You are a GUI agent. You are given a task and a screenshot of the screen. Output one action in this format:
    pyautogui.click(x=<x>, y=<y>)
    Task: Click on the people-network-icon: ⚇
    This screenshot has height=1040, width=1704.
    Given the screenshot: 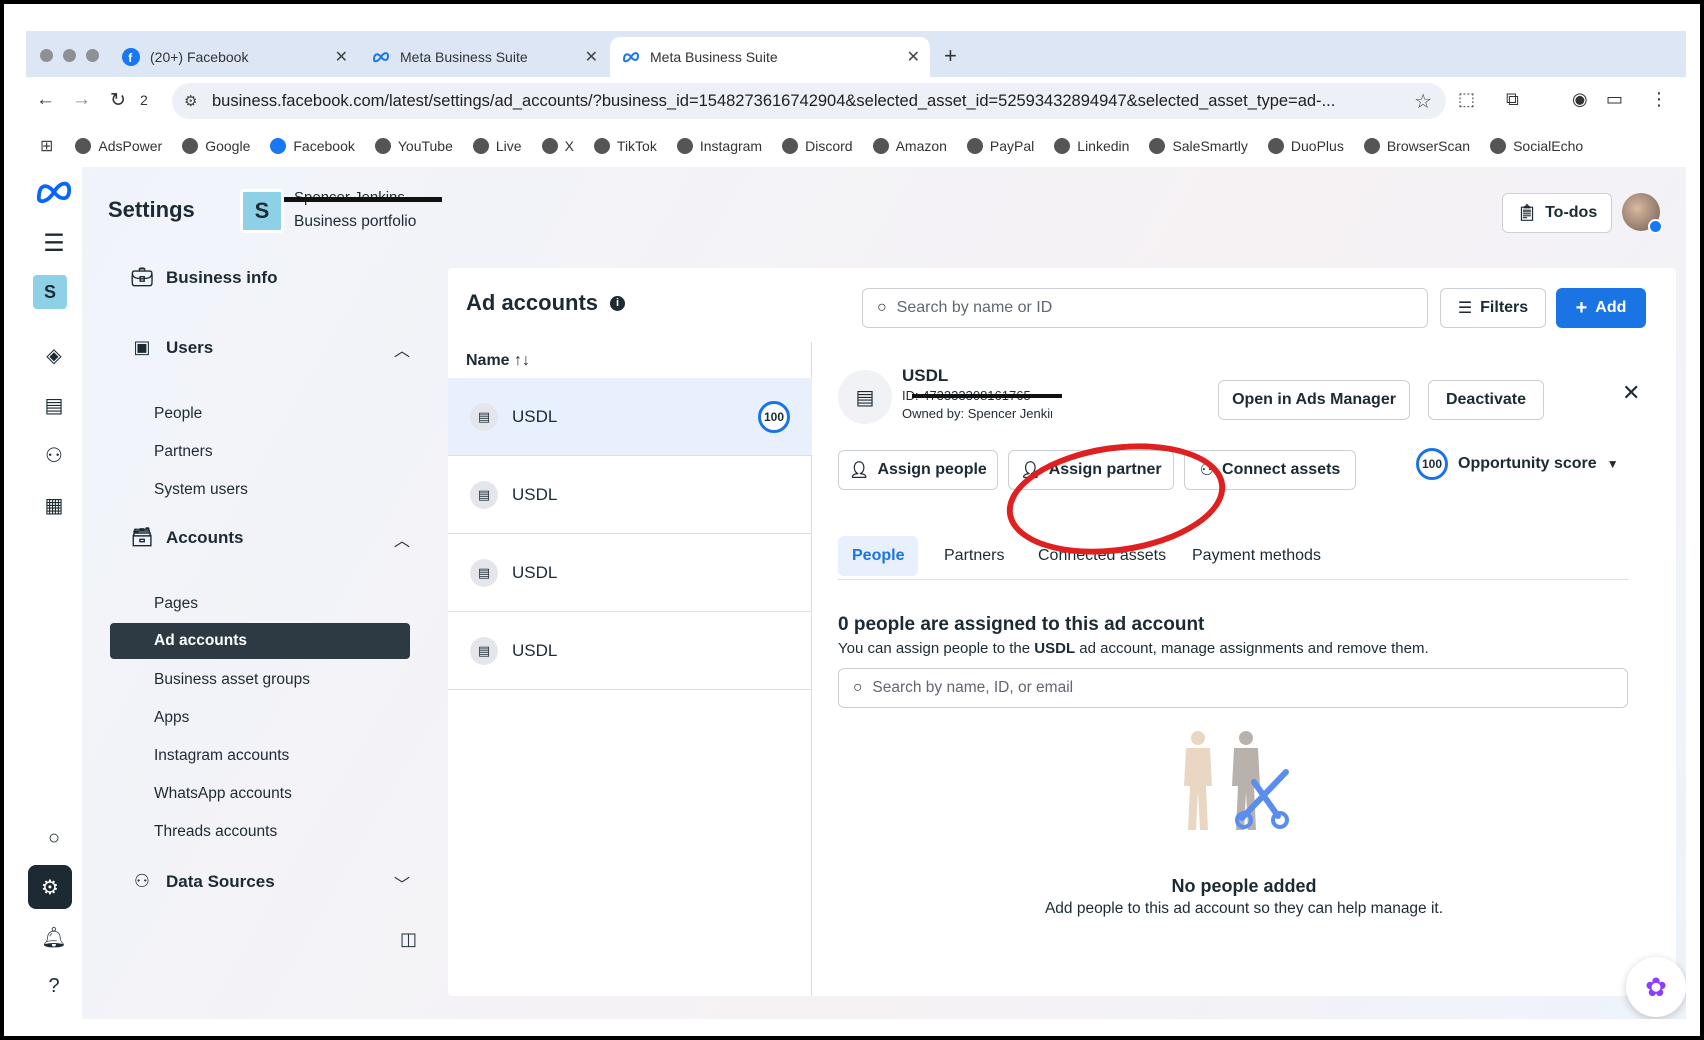 What is the action you would take?
    pyautogui.click(x=54, y=455)
    